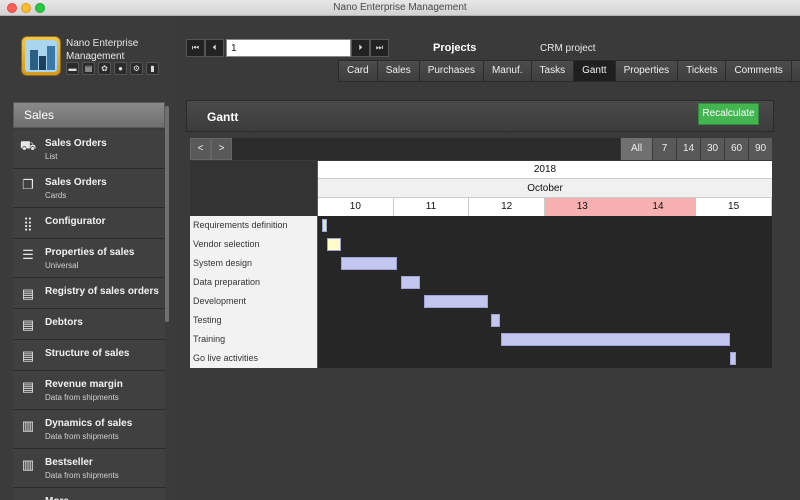 The width and height of the screenshot is (800, 500). What do you see at coordinates (664, 149) in the screenshot?
I see `zoom-option-7: 7` at bounding box center [664, 149].